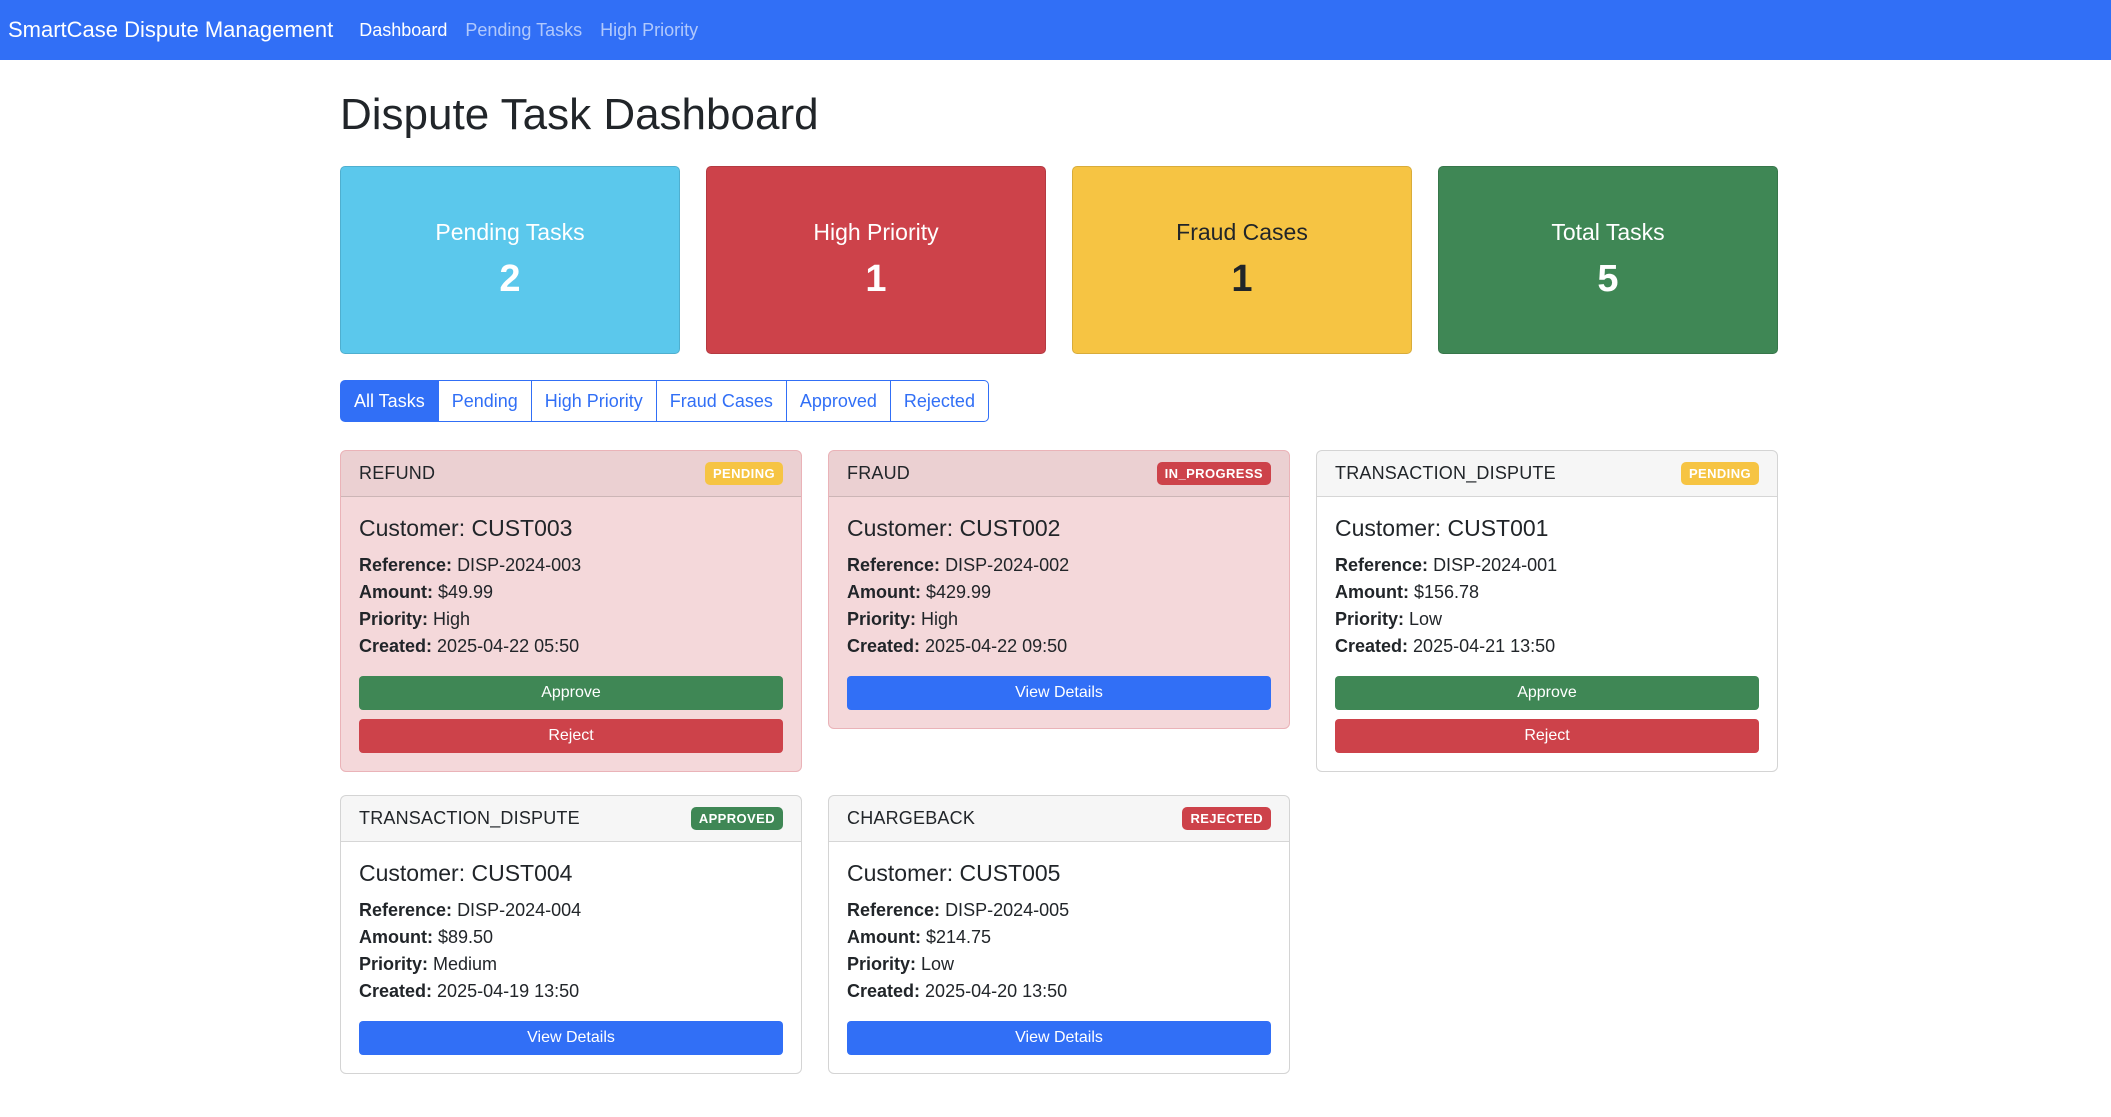  I want to click on customer-id: CUST005, so click(1010, 873).